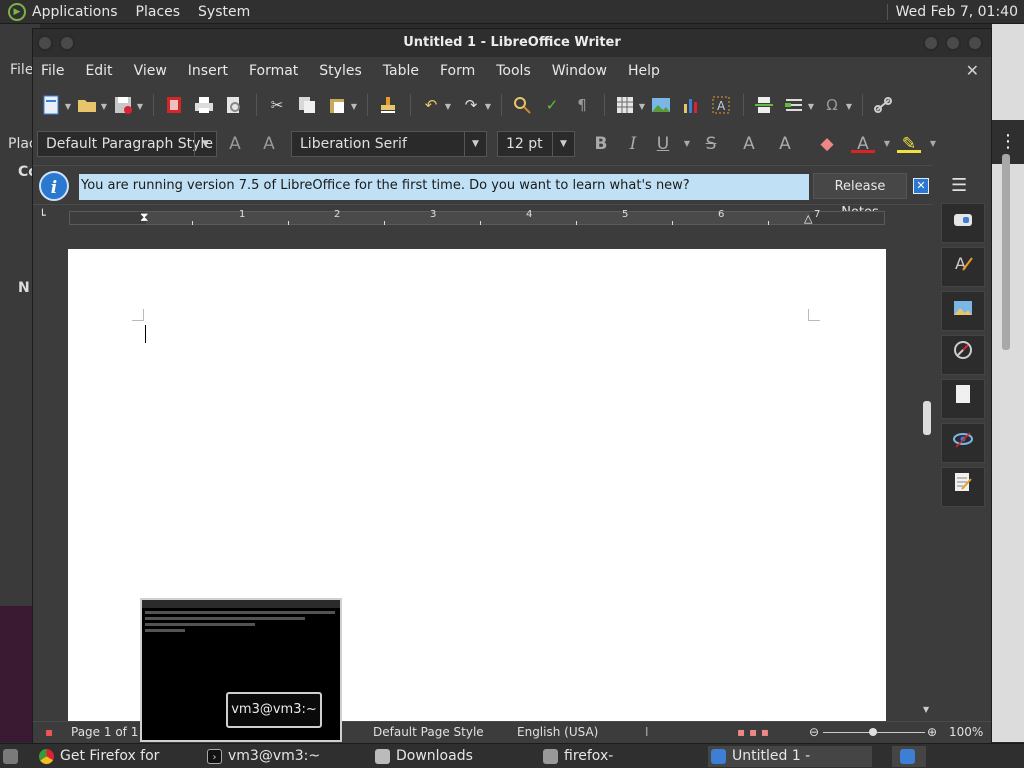 This screenshot has width=1024, height=768. Describe the element at coordinates (234, 105) in the screenshot. I see `print-preview-icon` at that location.